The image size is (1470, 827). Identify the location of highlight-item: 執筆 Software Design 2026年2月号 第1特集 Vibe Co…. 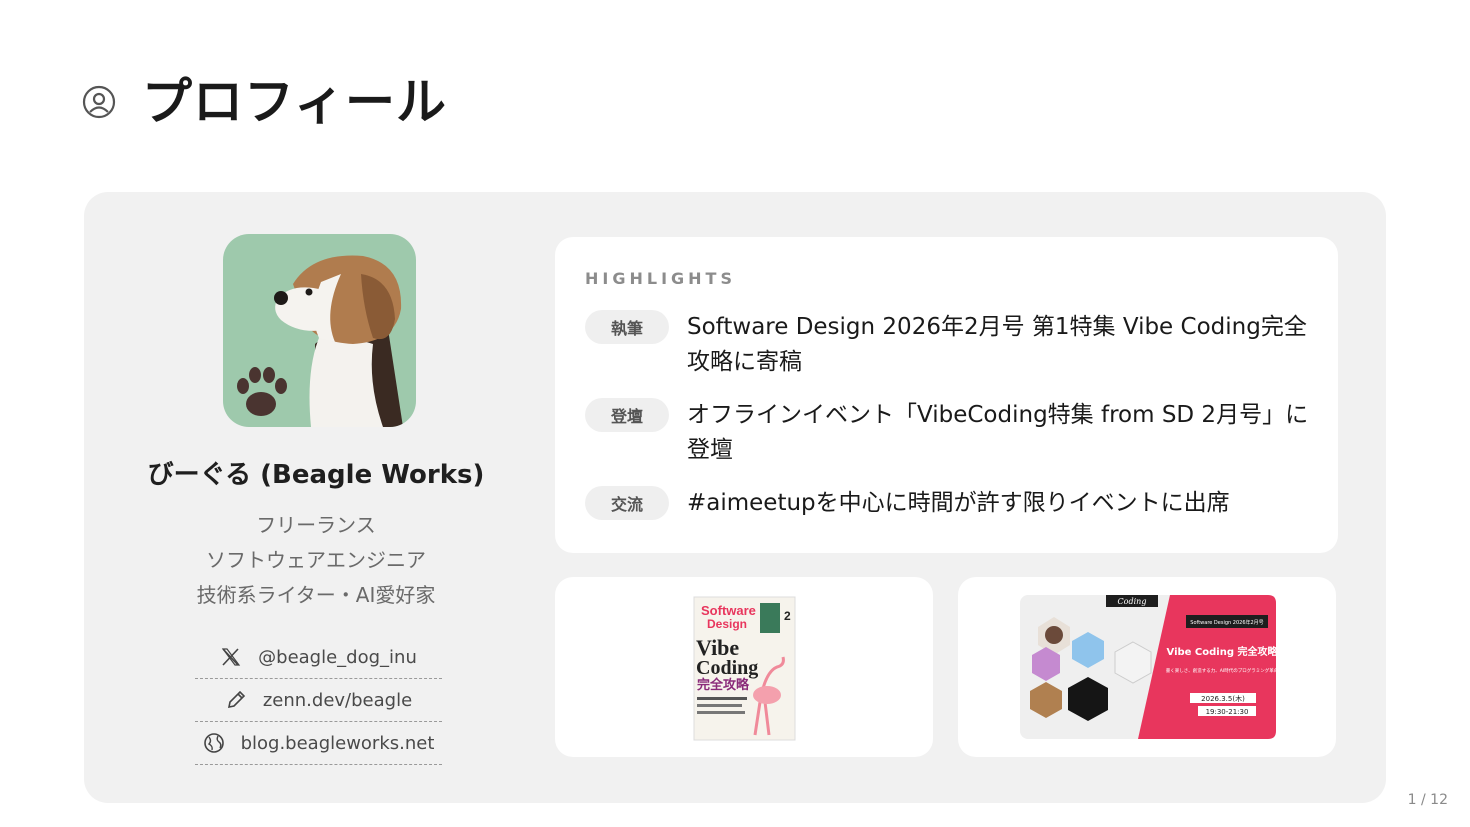
(956, 345).